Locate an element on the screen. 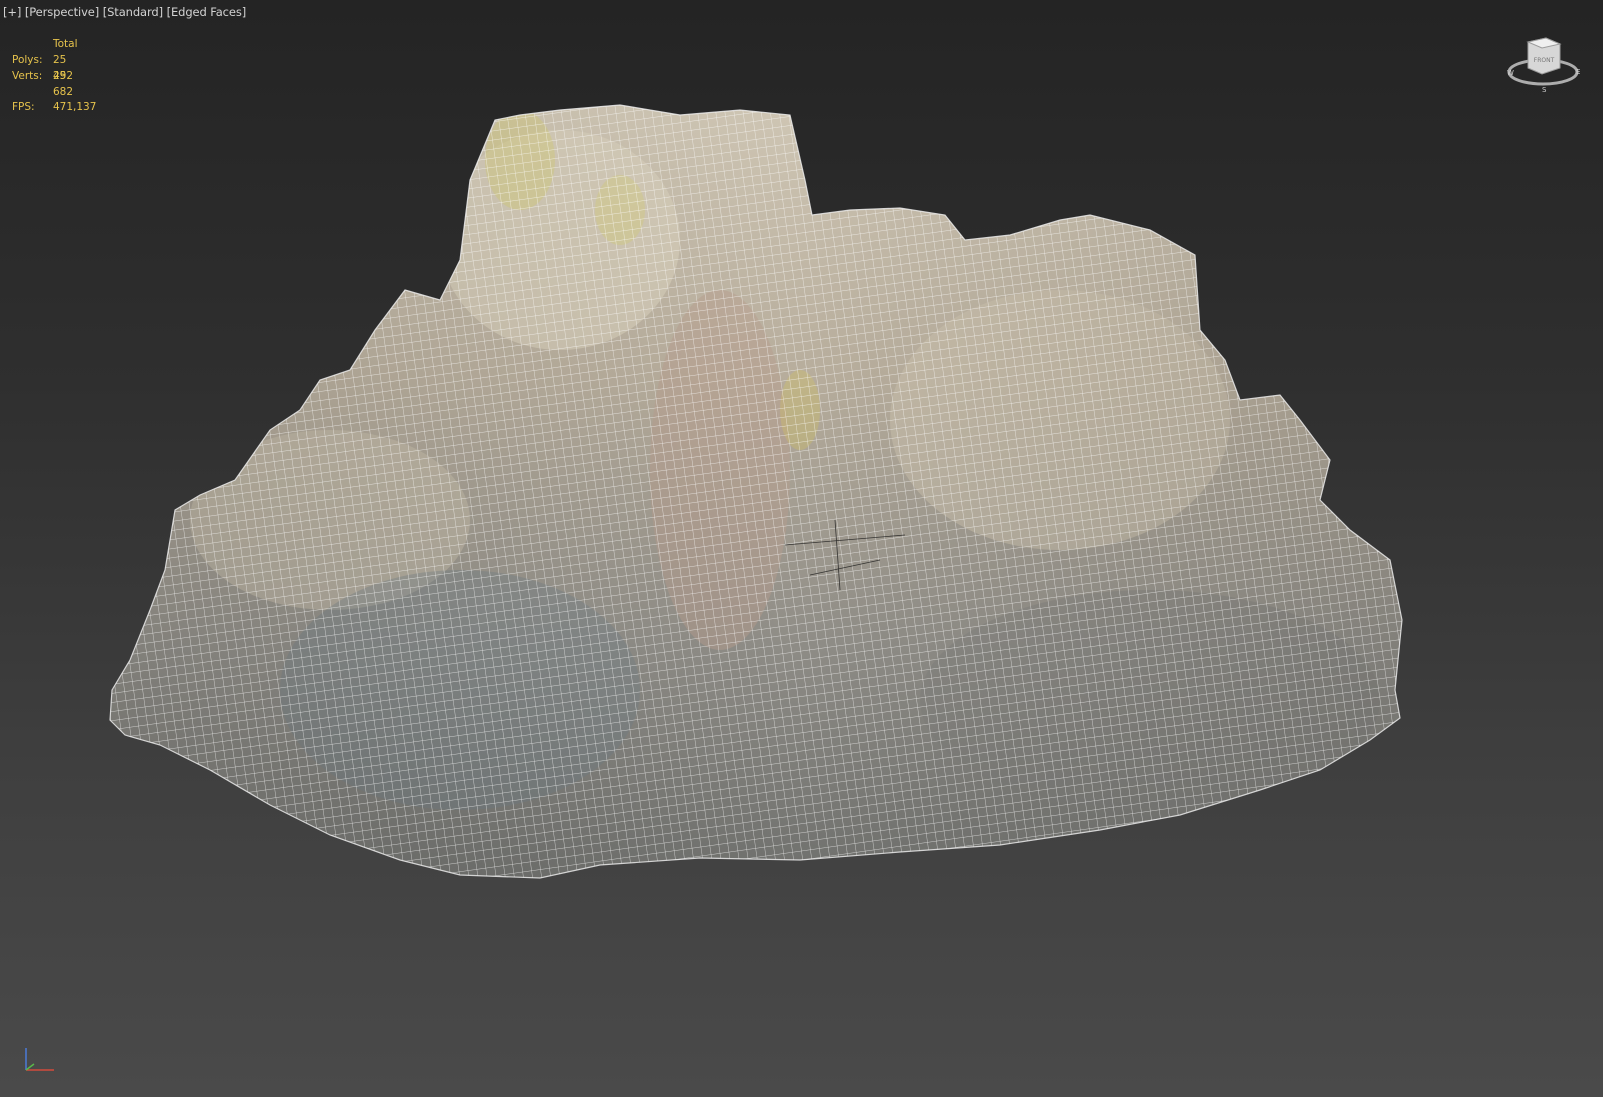  compass-west-label: W is located at coordinates (1510, 73).